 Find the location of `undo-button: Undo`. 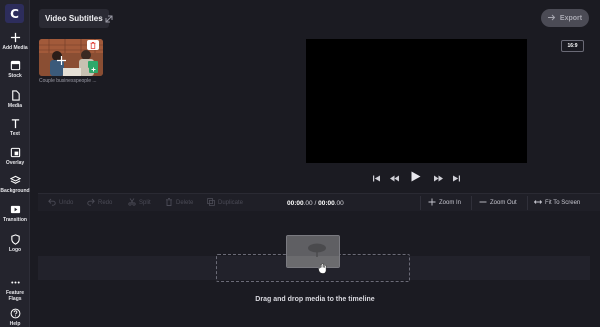

undo-button: Undo is located at coordinates (60, 203).